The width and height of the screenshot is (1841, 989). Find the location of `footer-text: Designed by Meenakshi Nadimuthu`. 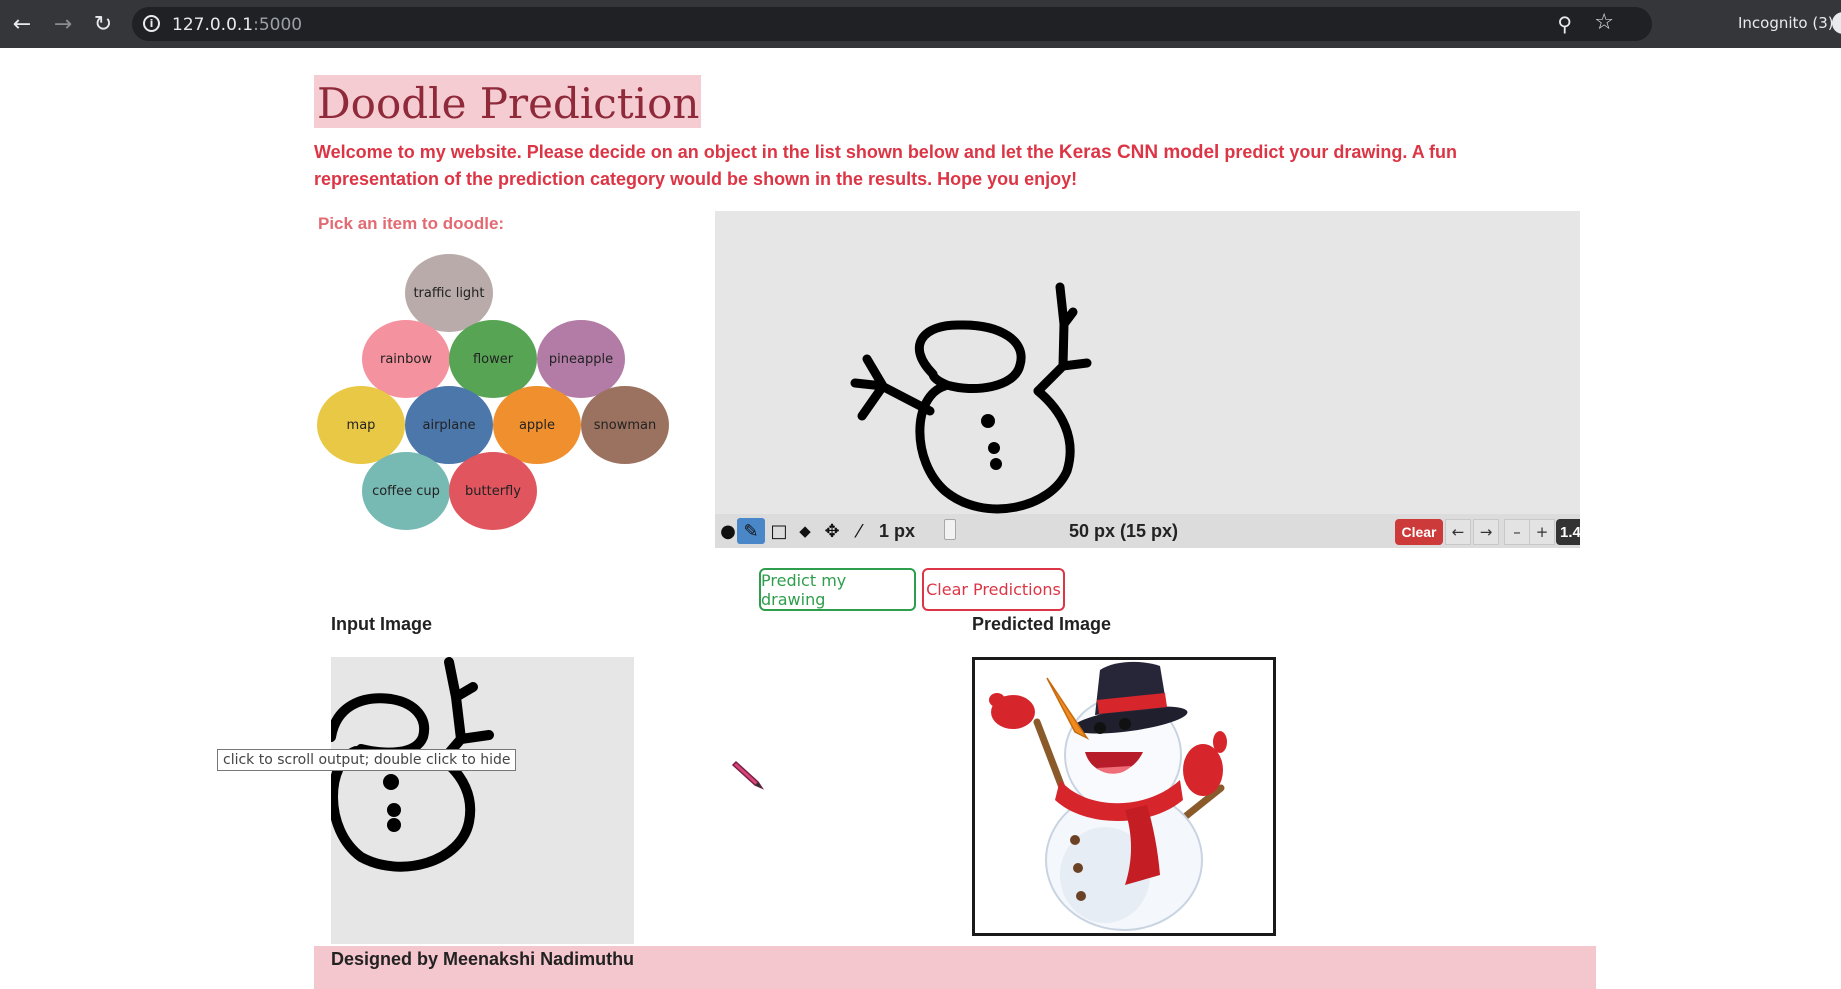

footer-text: Designed by Meenakshi Nadimuthu is located at coordinates (483, 959).